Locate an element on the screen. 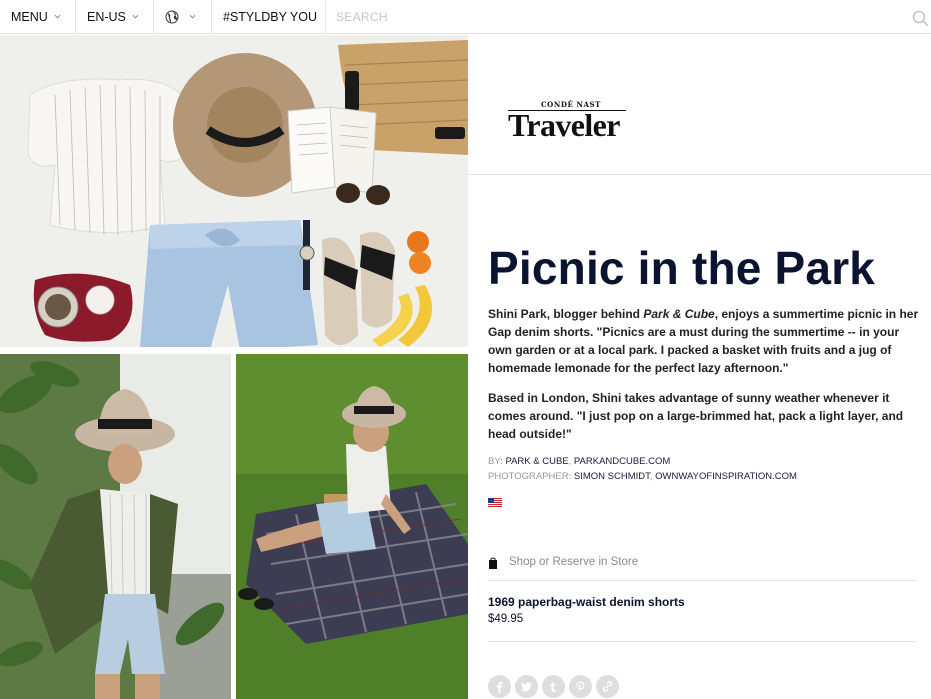 The image size is (931, 699). photographer-site-link: OWNWAYOFINSPIRATION.COM is located at coordinates (726, 476).